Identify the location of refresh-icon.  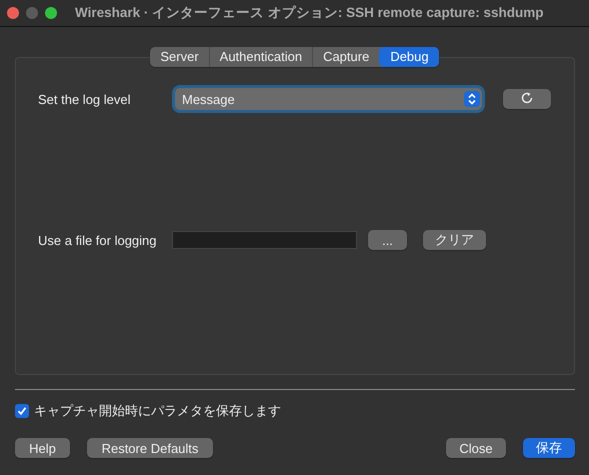
(527, 98).